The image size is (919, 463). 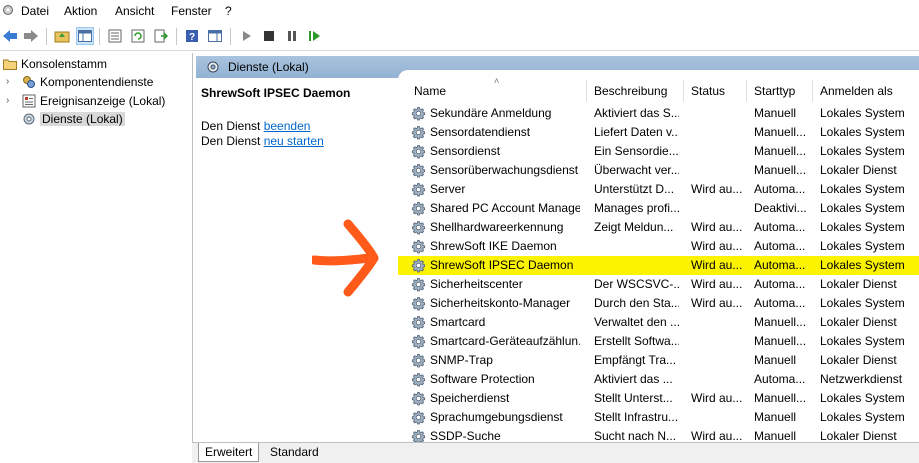 I want to click on tree-item-komponentendienste: Komponentendienste, so click(x=87, y=81).